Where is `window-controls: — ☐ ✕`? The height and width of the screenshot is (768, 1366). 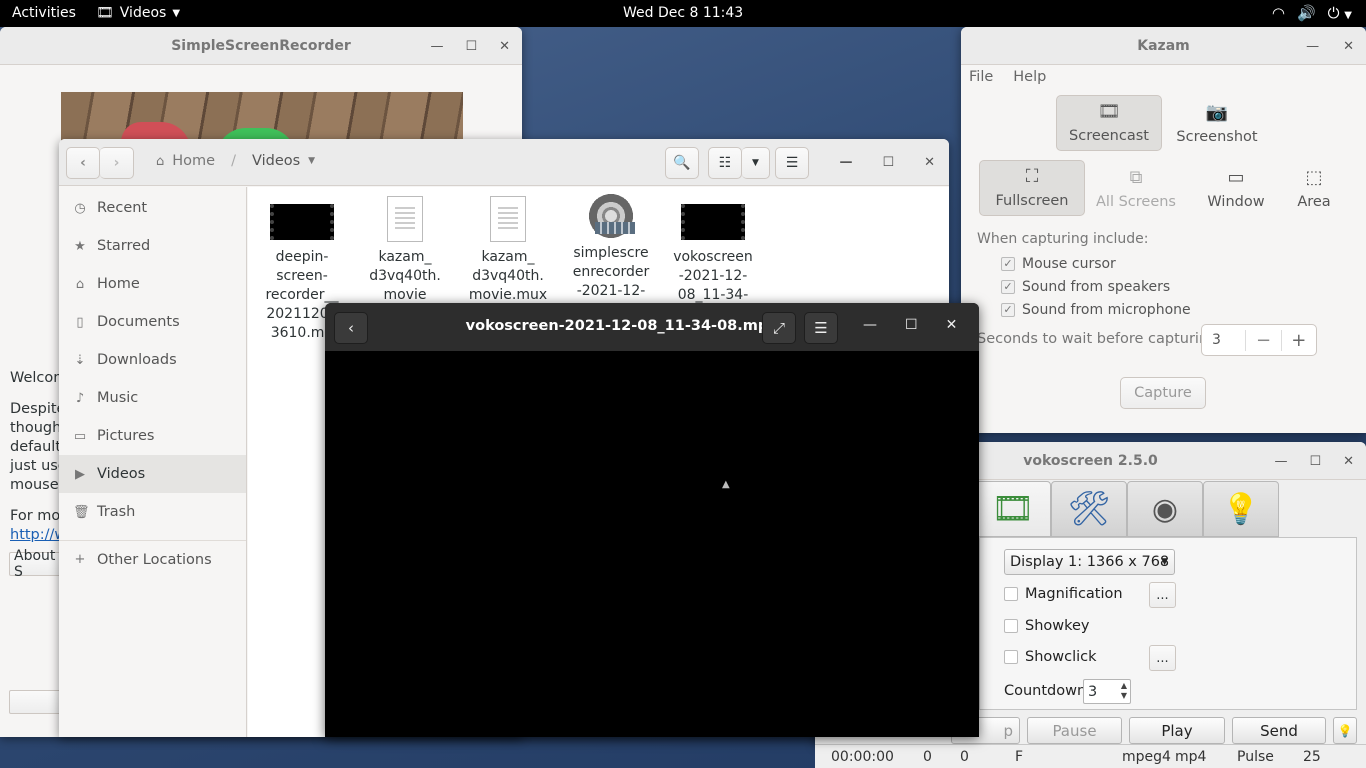
window-controls: — ☐ ✕ is located at coordinates (1314, 461).